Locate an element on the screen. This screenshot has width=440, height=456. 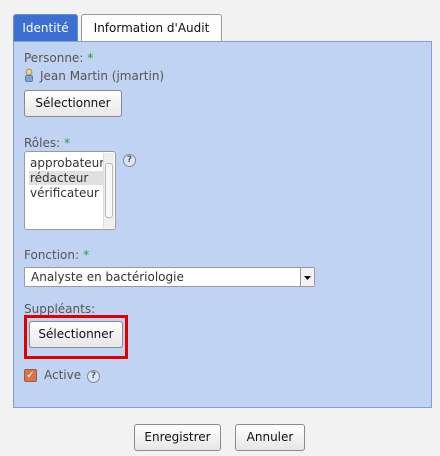
person-name: Jean Martin (jmartin) is located at coordinates (102, 76).